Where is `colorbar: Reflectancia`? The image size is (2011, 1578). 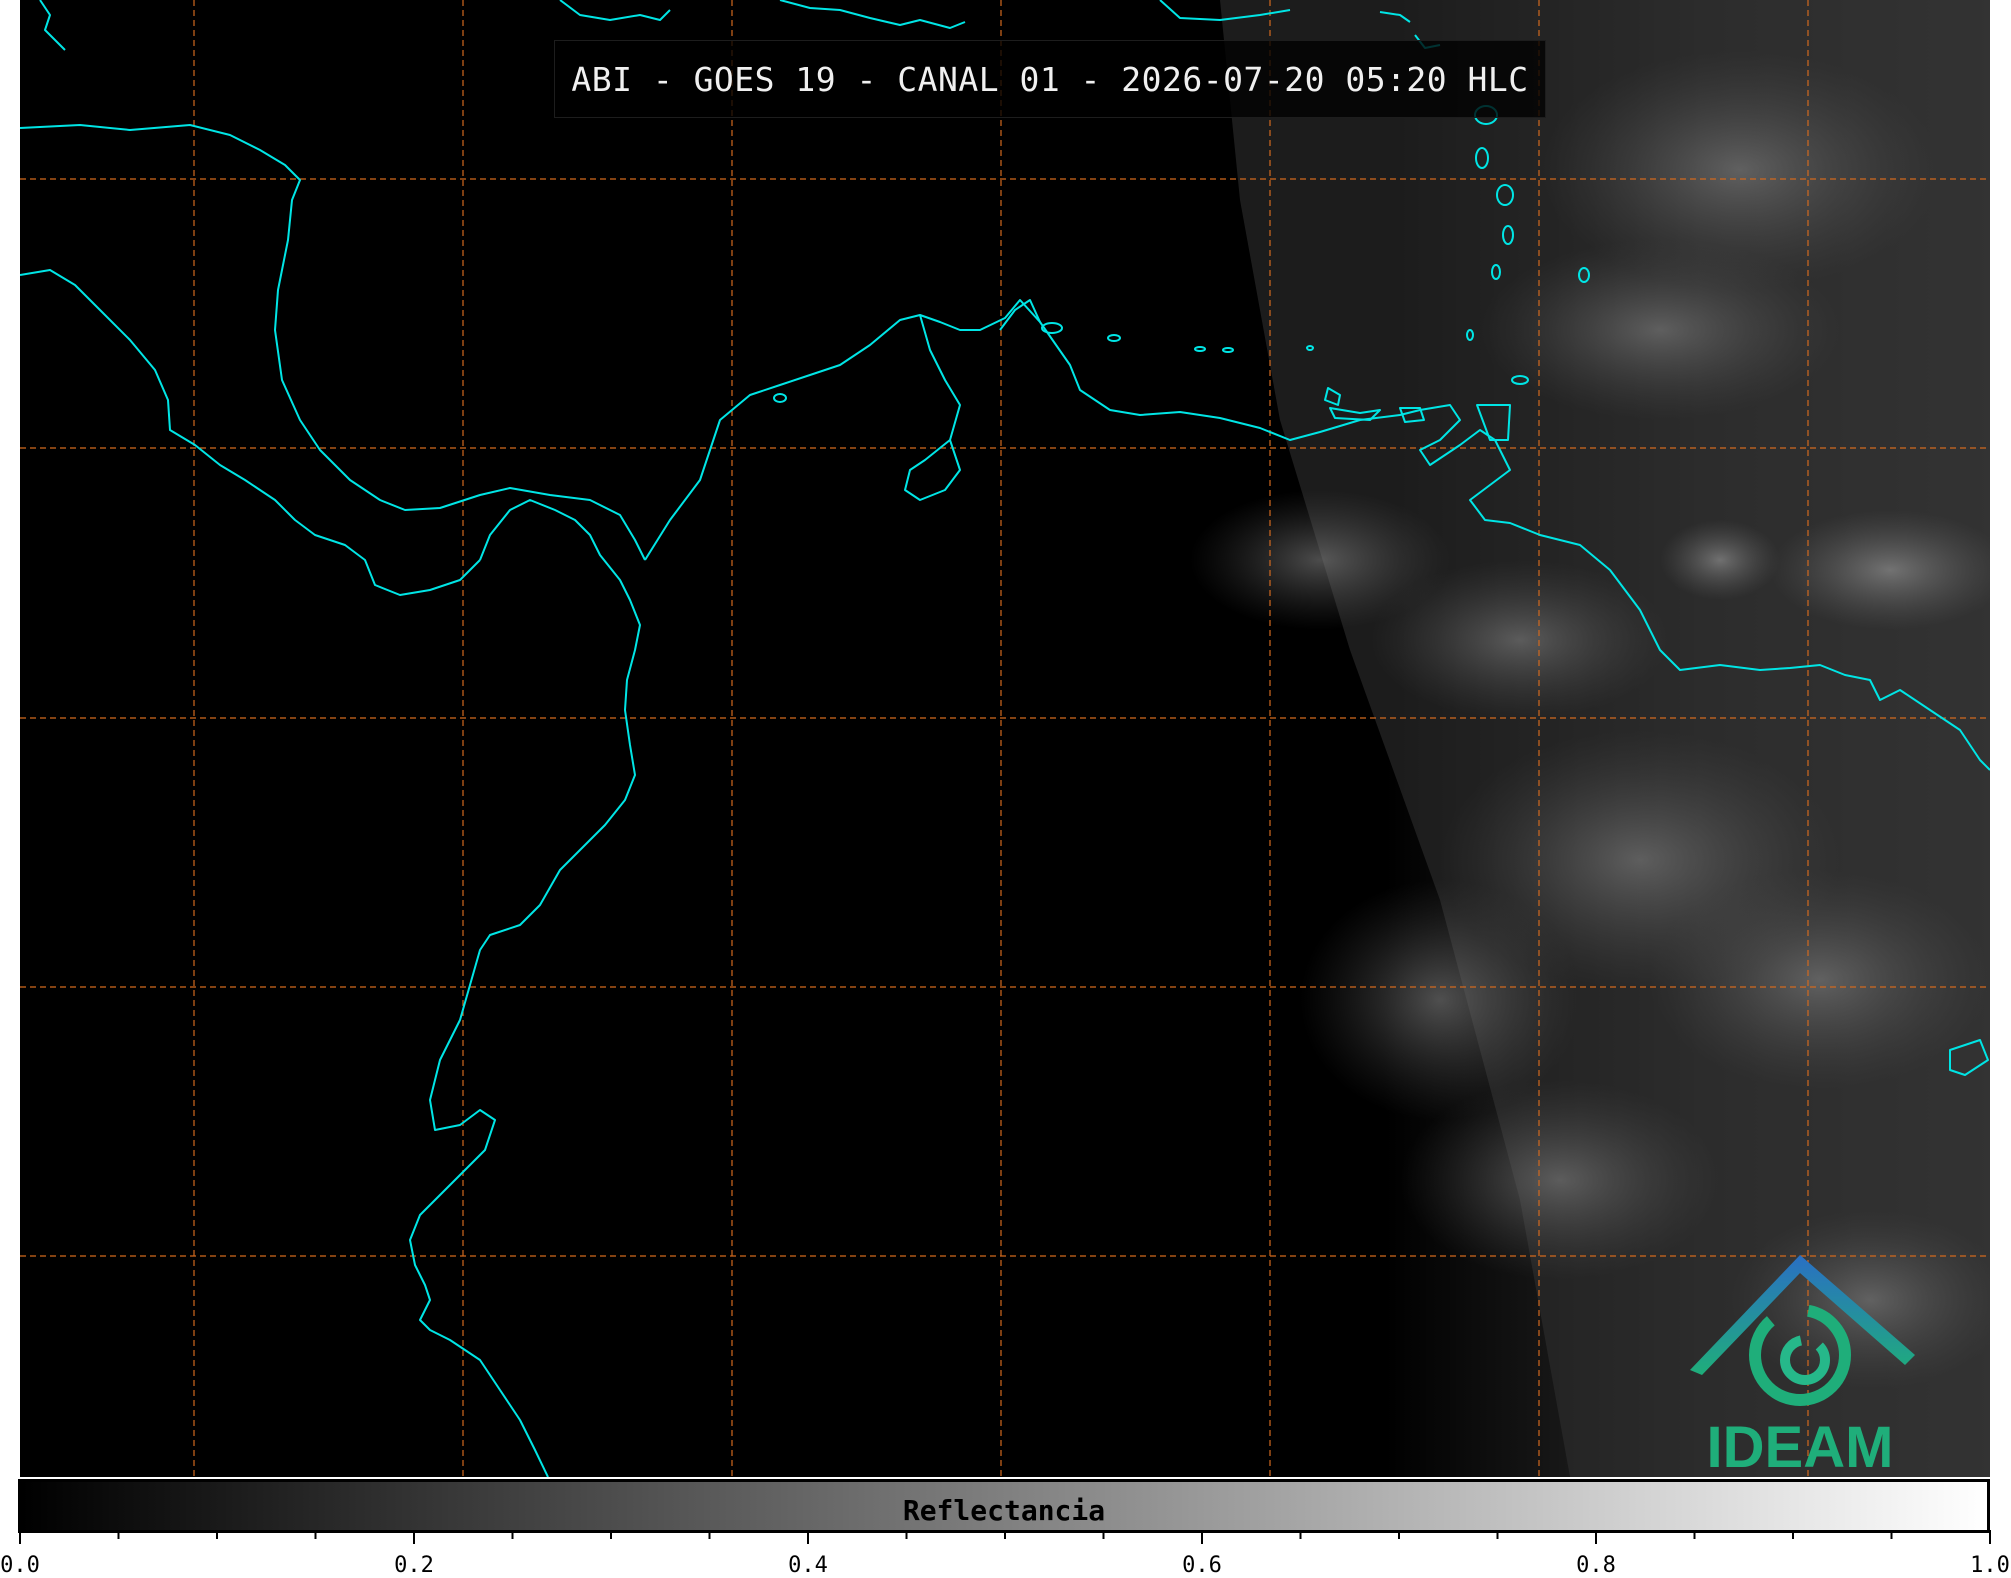 colorbar: Reflectancia is located at coordinates (1004, 1506).